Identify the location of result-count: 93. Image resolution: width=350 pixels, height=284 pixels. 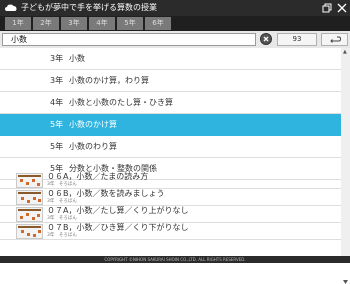
(297, 39).